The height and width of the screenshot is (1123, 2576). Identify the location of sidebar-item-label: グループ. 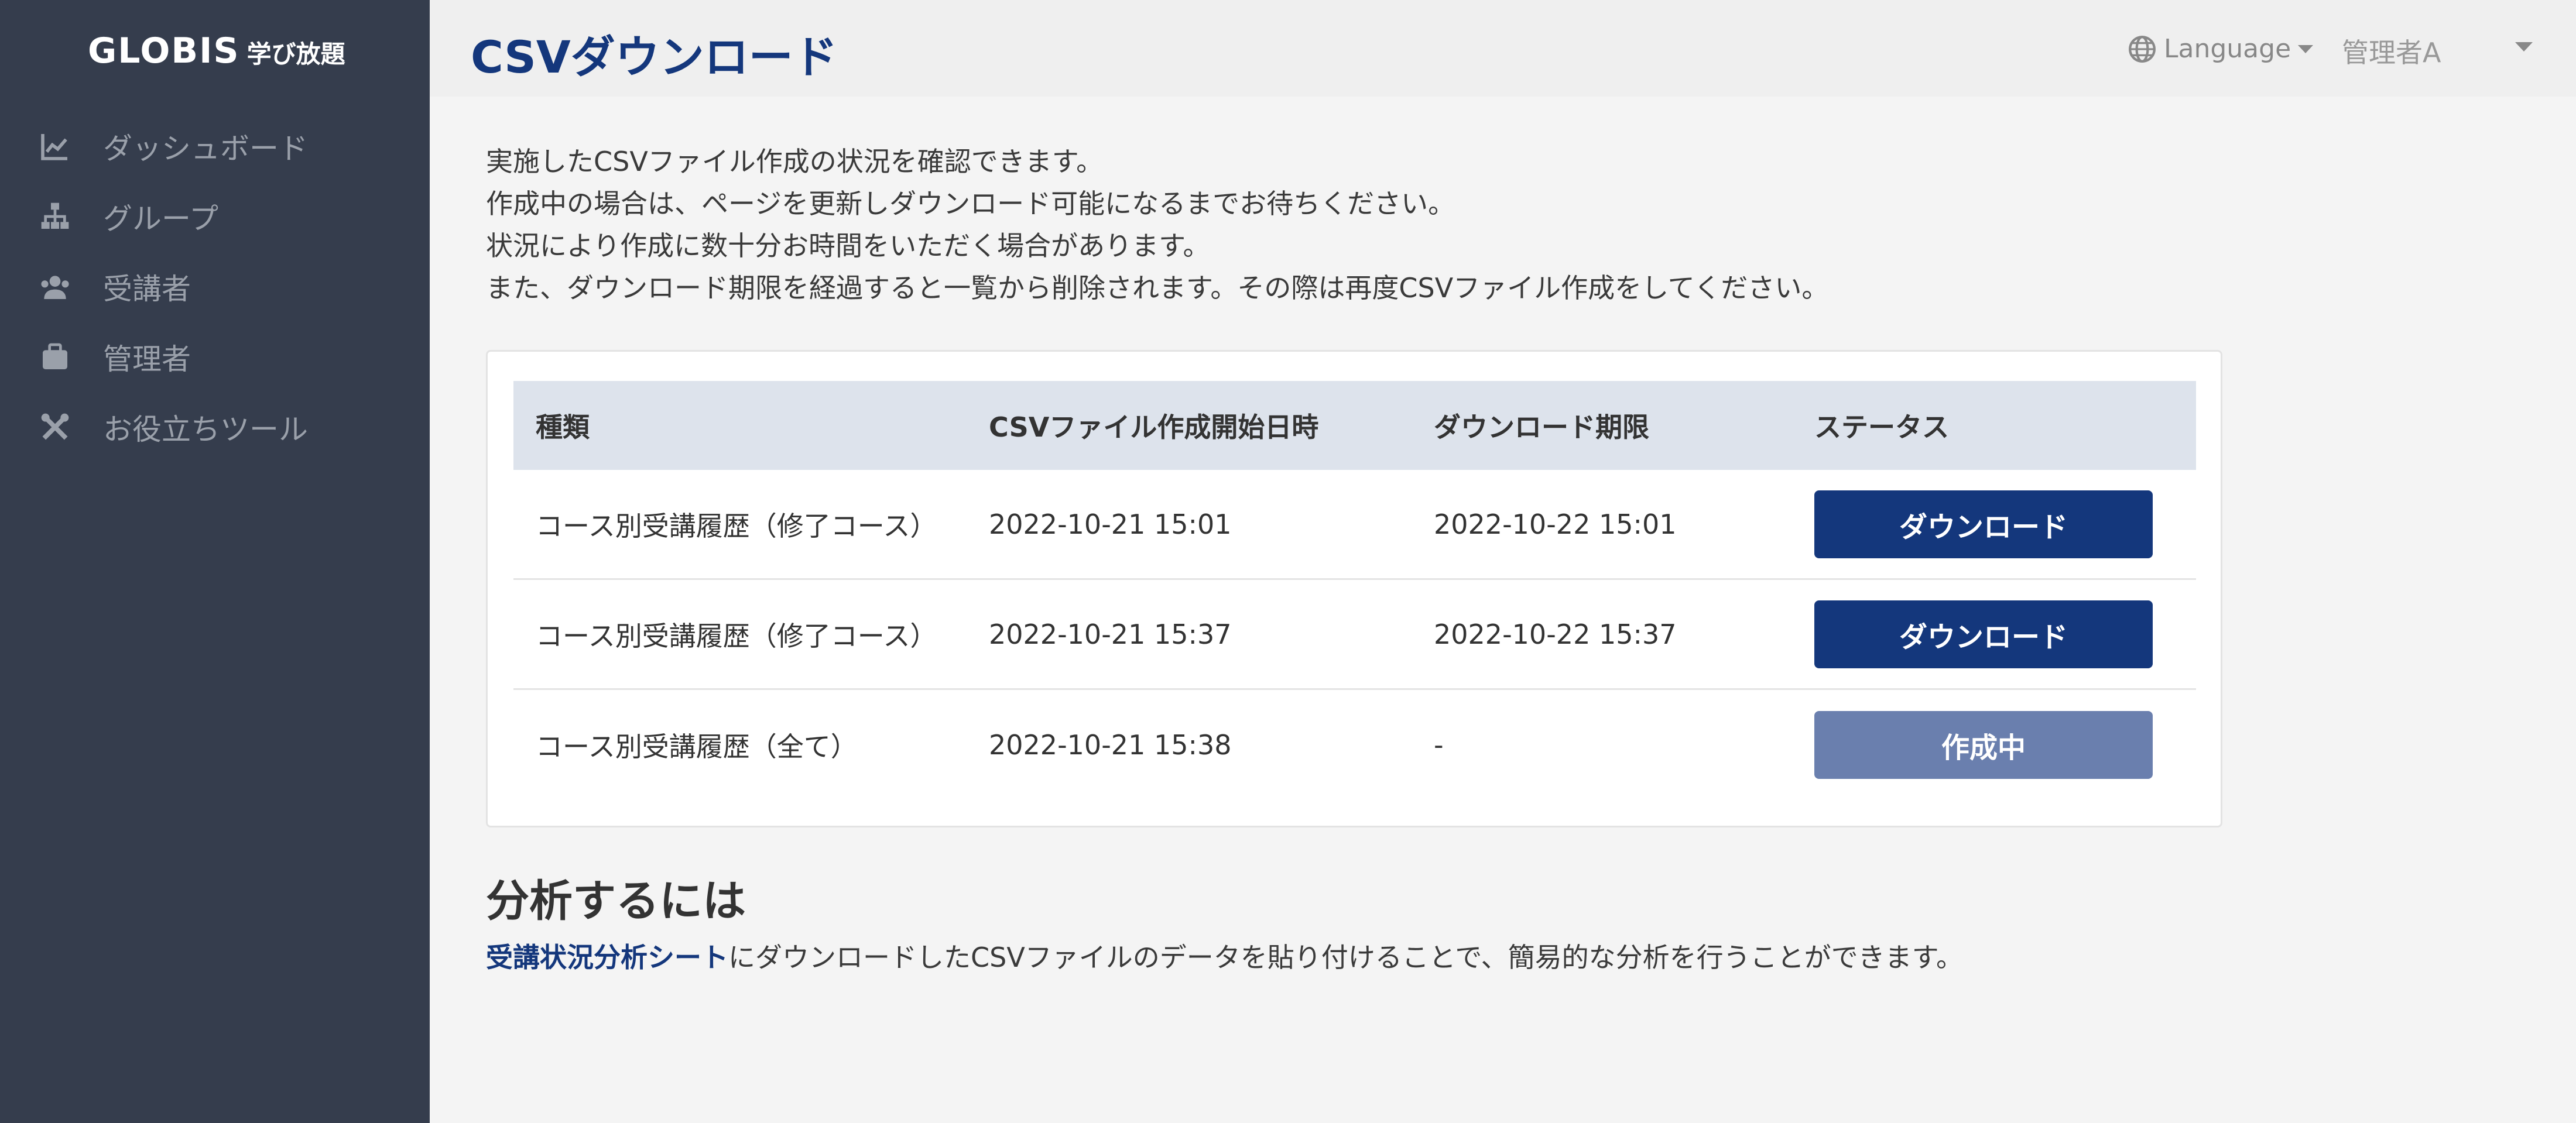
(160, 219).